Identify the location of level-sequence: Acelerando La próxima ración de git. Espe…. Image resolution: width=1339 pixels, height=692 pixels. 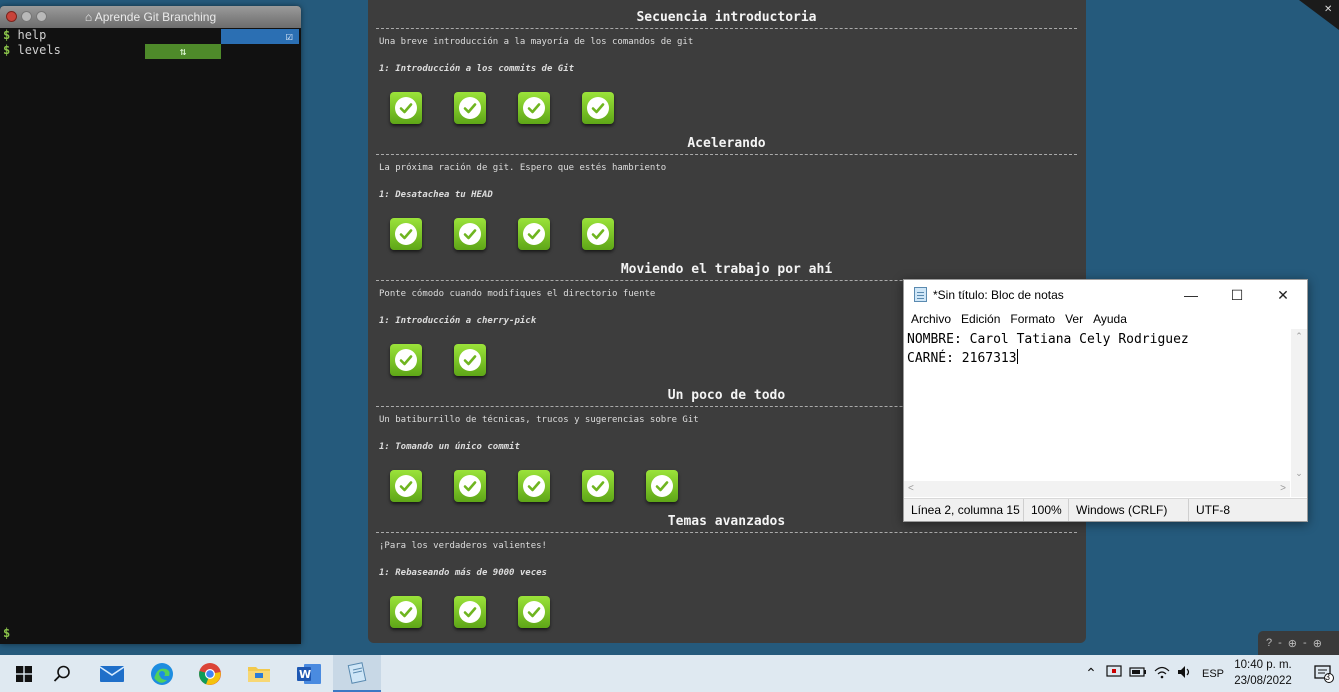
(726, 197).